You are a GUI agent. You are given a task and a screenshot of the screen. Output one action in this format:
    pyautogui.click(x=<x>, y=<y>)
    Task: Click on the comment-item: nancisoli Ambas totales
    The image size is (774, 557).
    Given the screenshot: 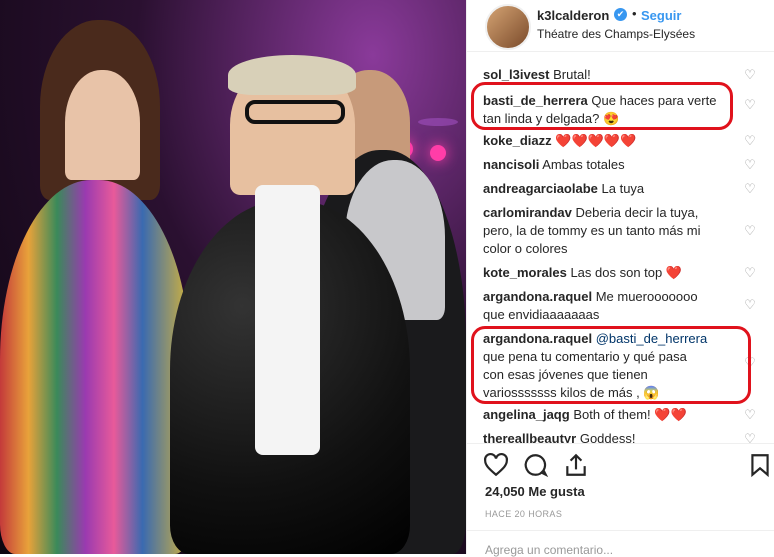 What is the action you would take?
    pyautogui.click(x=618, y=165)
    